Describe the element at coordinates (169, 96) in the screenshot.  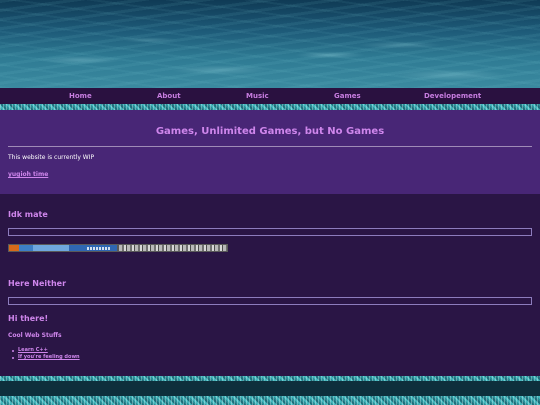
I see `nav-about-link: About` at that location.